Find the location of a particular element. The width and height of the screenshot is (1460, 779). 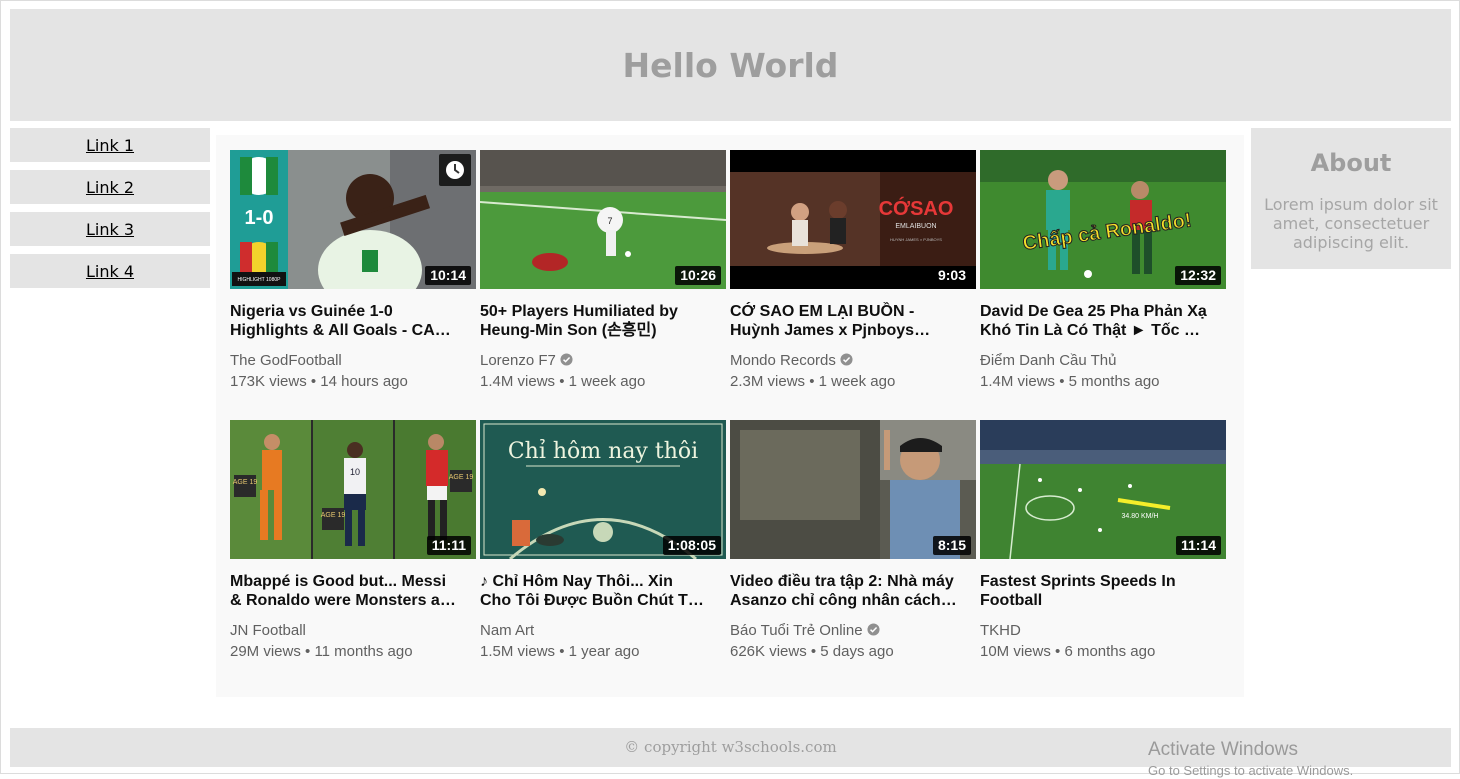

watch-later-icon is located at coordinates (455, 170).